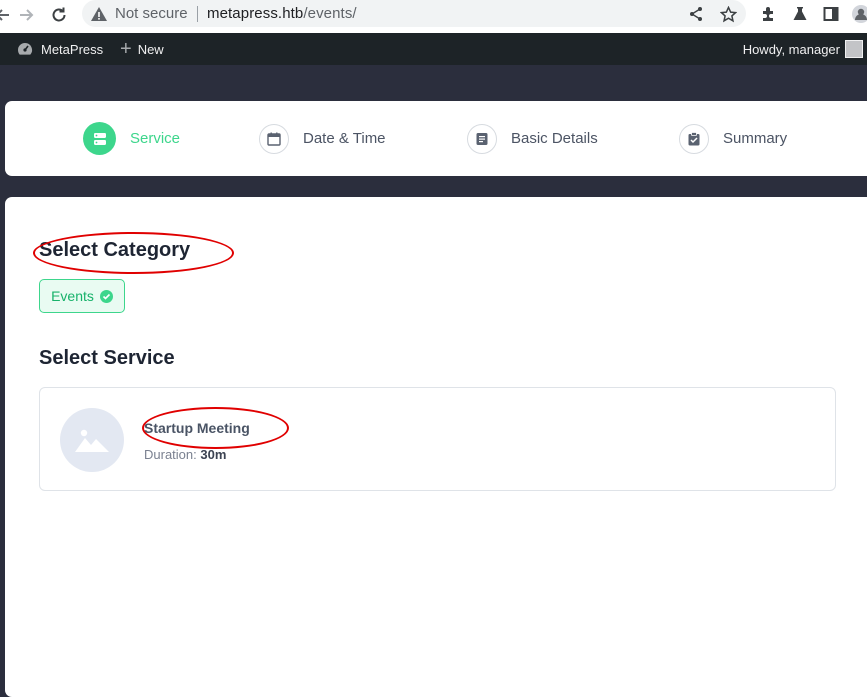  Describe the element at coordinates (72, 49) in the screenshot. I see `site-name: MetaPress` at that location.